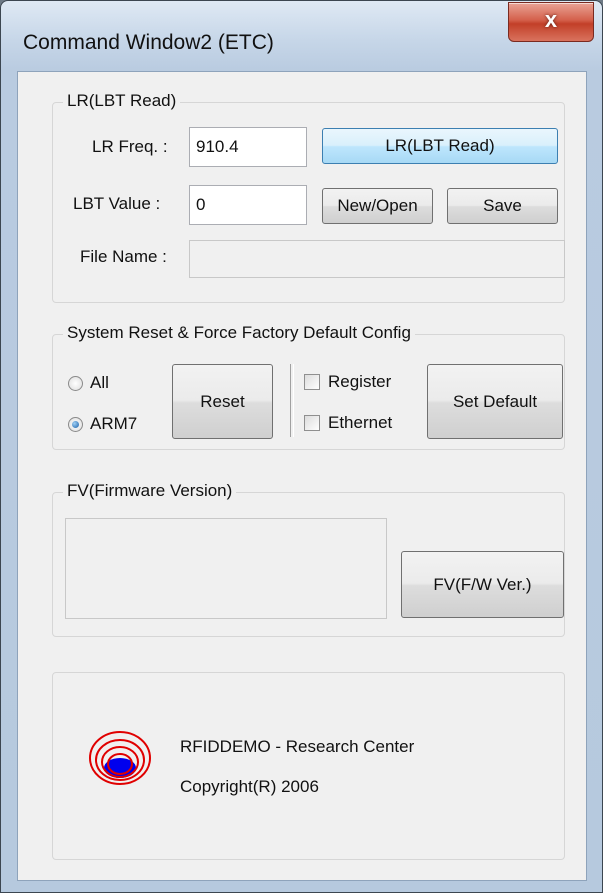  I want to click on save-button: Save, so click(502, 206).